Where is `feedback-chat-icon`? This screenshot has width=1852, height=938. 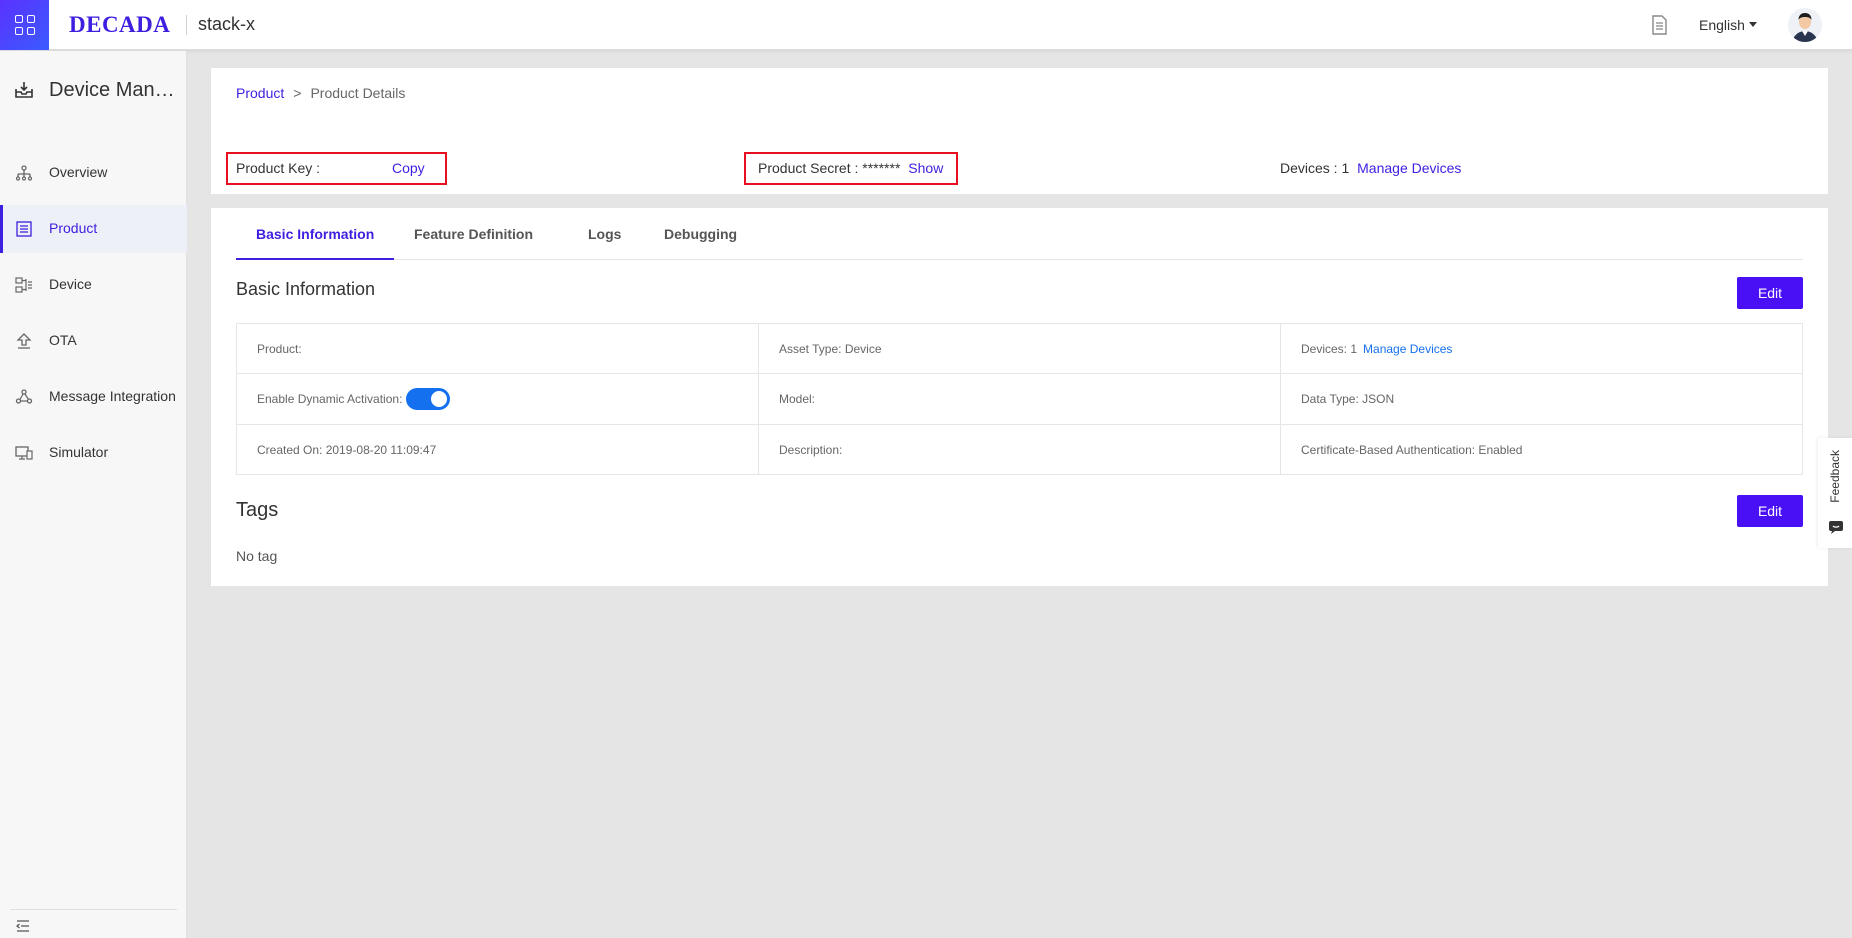 feedback-chat-icon is located at coordinates (1836, 527).